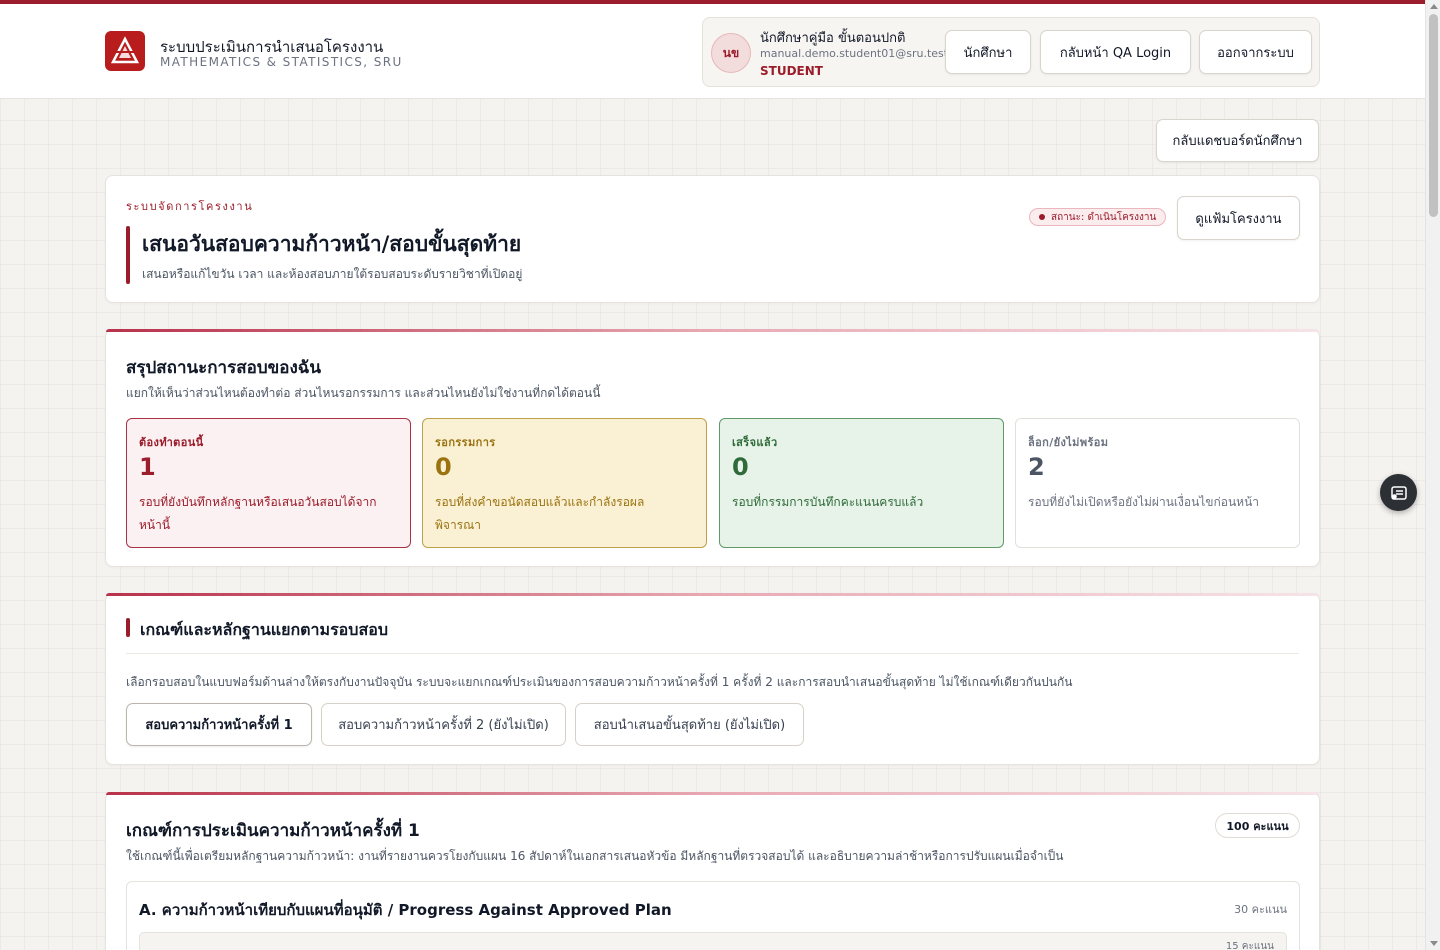 Image resolution: width=1440 pixels, height=950 pixels. Describe the element at coordinates (443, 724) in the screenshot. I see `tab-progress-round-2: สอบความก้าวหน้าครั้งที่ 2 (ยังไม่เปิด)` at that location.